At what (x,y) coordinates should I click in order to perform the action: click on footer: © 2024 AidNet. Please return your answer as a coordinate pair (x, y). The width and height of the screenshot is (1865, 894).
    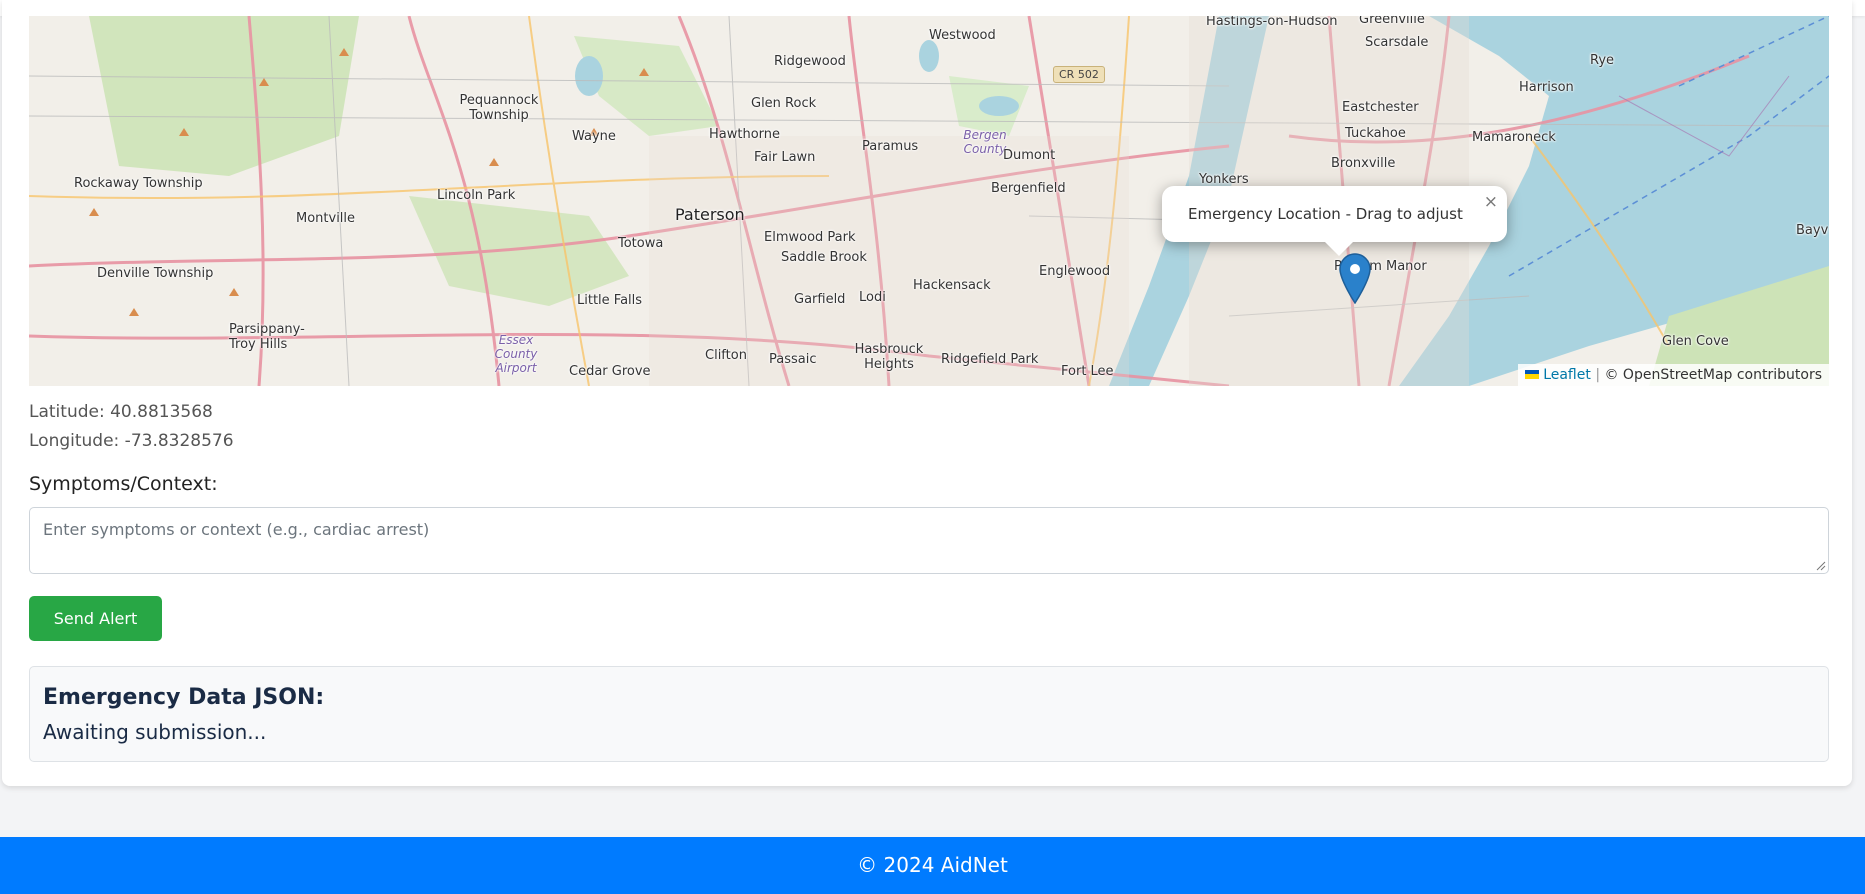
    Looking at the image, I should click on (932, 865).